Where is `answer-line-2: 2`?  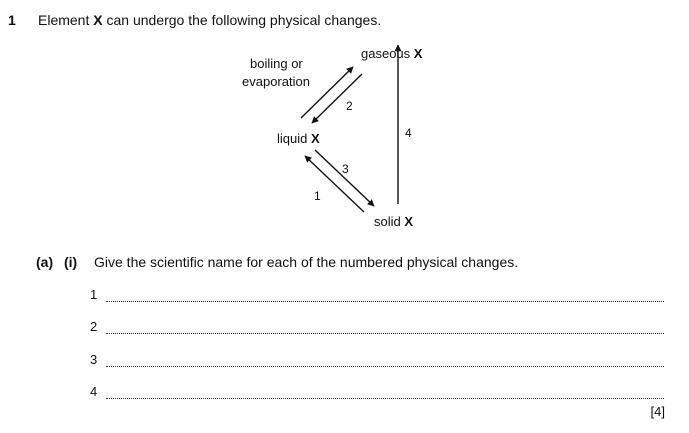 answer-line-2: 2 is located at coordinates (377, 328).